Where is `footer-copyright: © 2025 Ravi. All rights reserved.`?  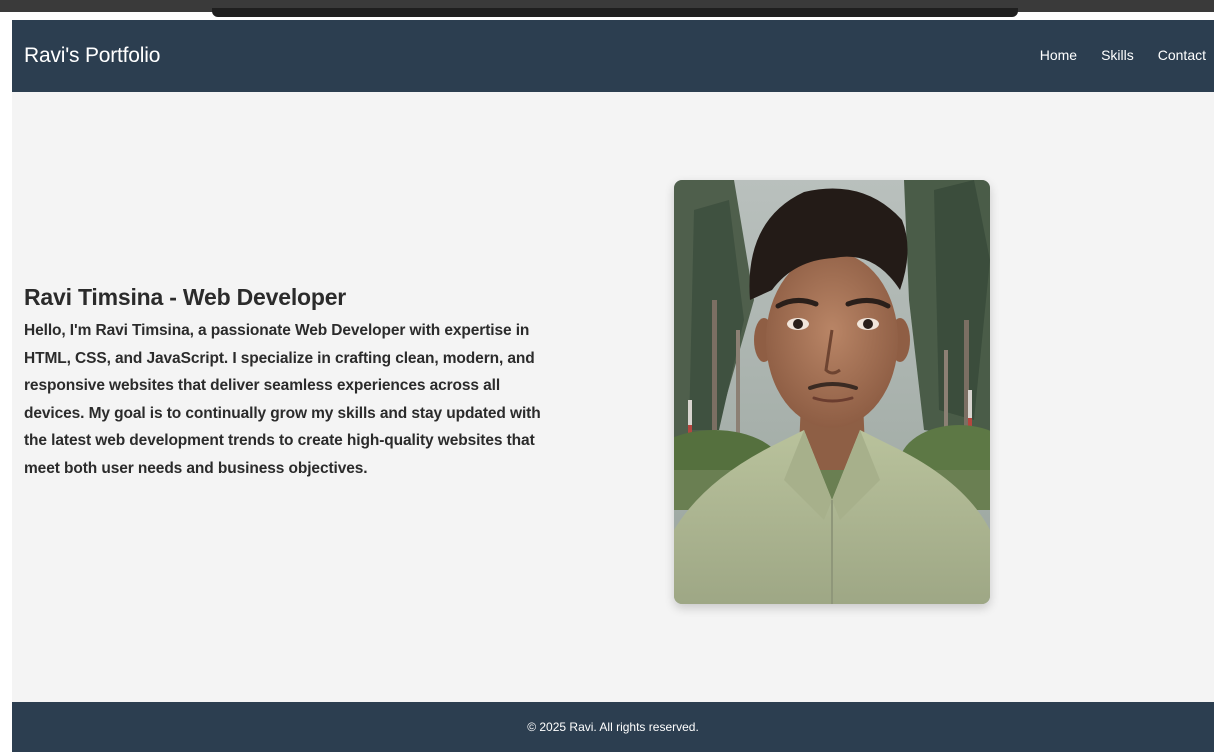 footer-copyright: © 2025 Ravi. All rights reserved. is located at coordinates (613, 727).